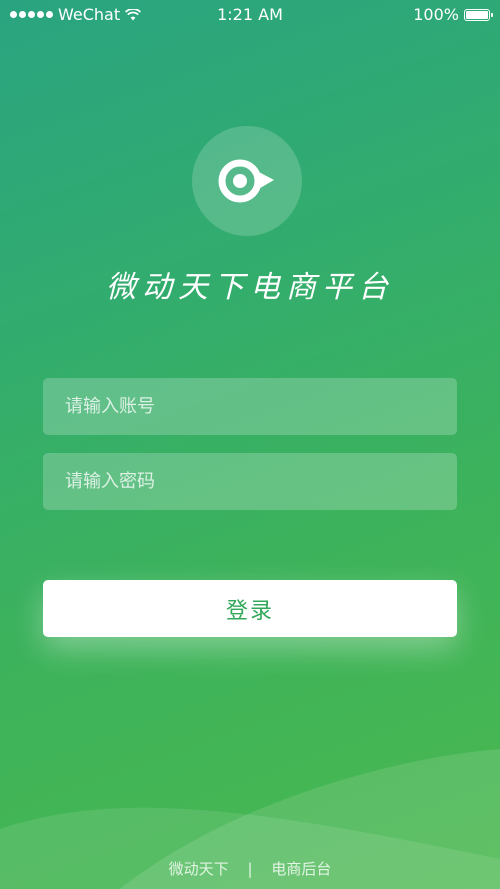 The width and height of the screenshot is (500, 889). What do you see at coordinates (250, 608) in the screenshot?
I see `login-button: 登录` at bounding box center [250, 608].